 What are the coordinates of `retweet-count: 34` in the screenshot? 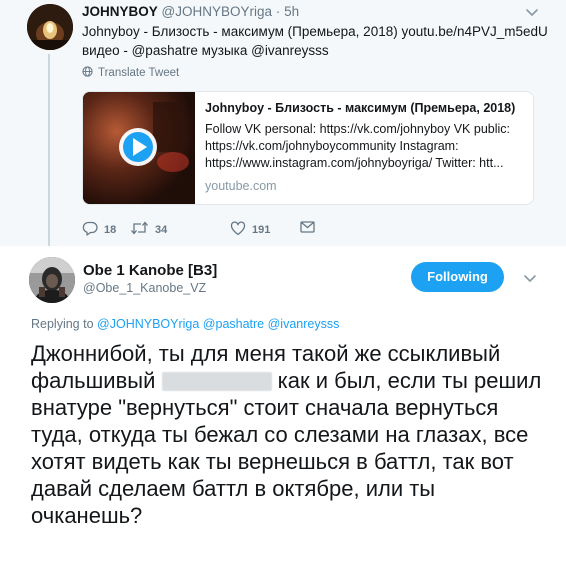 It's located at (161, 229).